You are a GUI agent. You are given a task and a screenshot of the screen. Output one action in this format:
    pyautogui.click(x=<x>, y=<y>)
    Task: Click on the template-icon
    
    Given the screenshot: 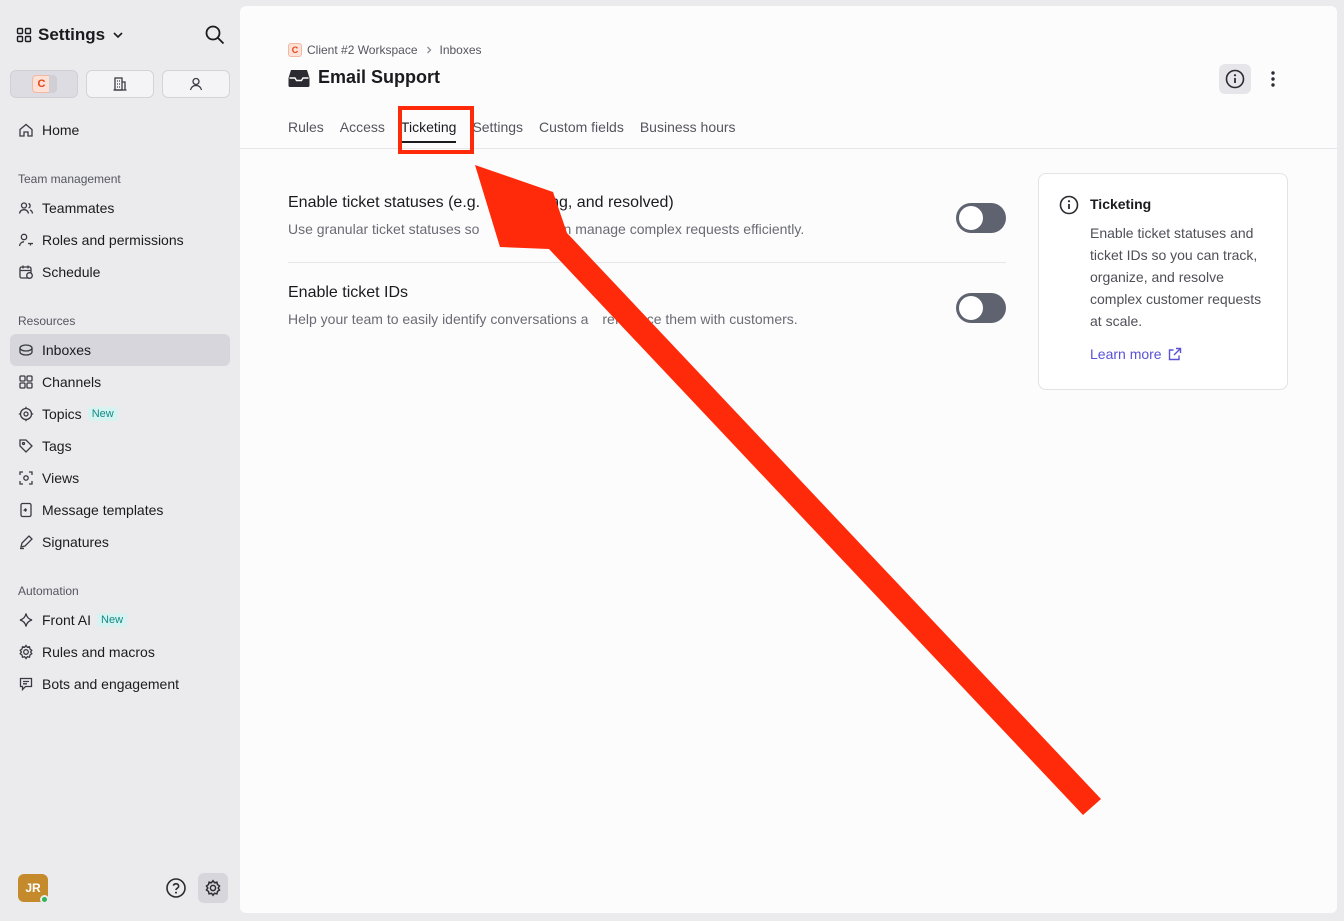 What is the action you would take?
    pyautogui.click(x=26, y=510)
    